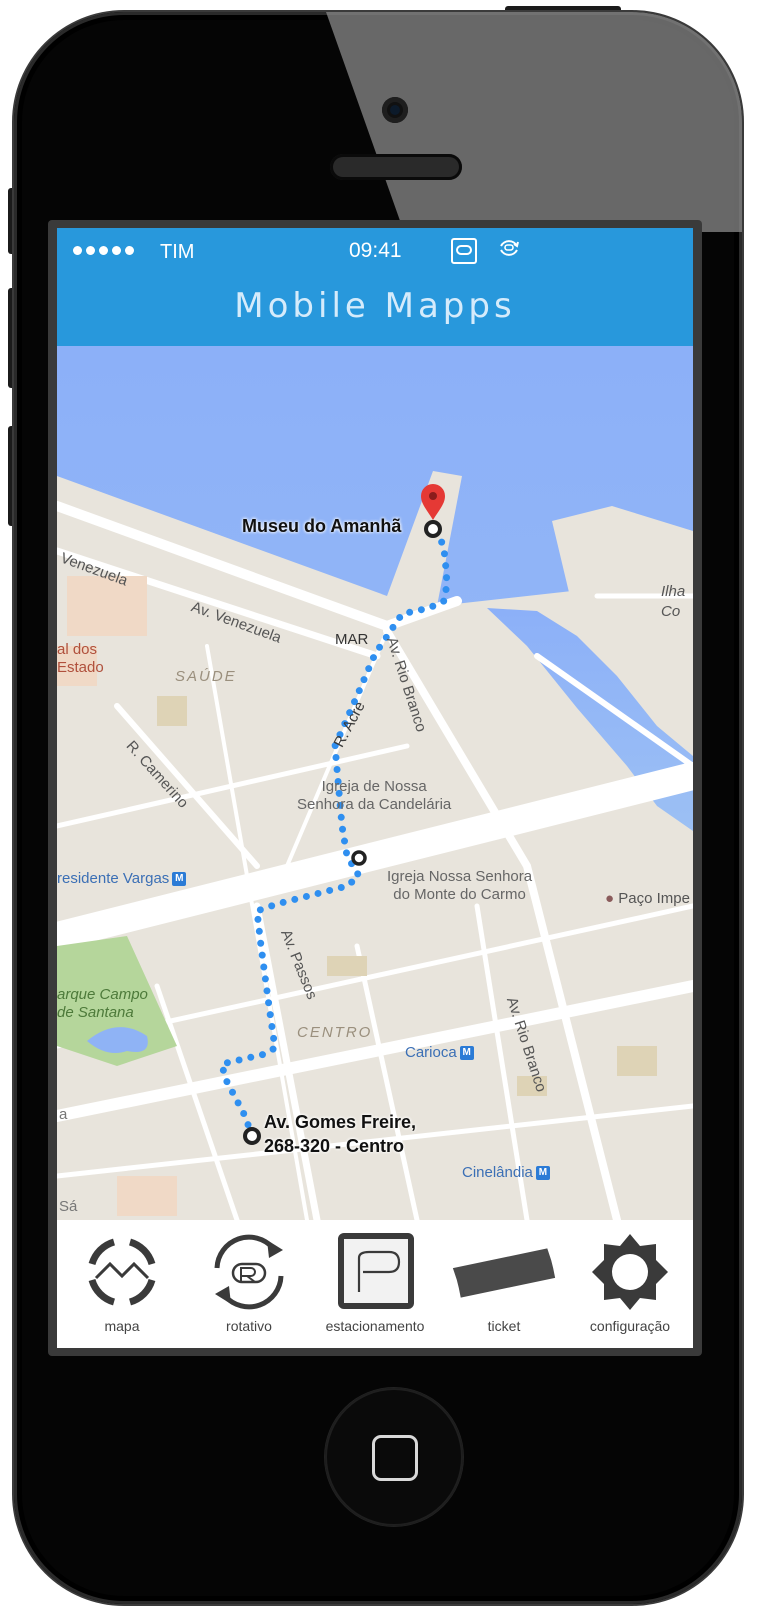  I want to click on street-label-pres-vargas: residente Vargas M, so click(122, 878).